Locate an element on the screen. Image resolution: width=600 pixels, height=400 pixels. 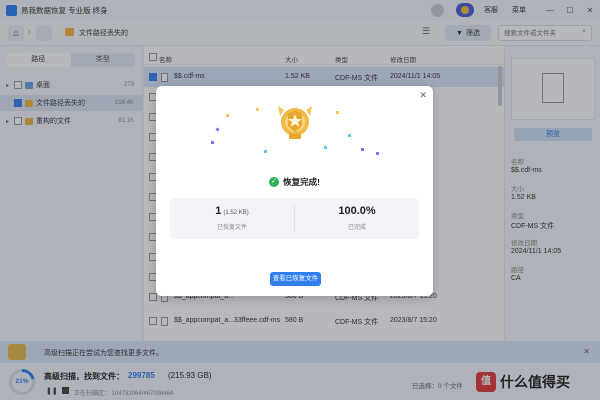
recovered-files-stat: 1 (1.52 KB) 已恢复文件 is located at coordinates (232, 218).